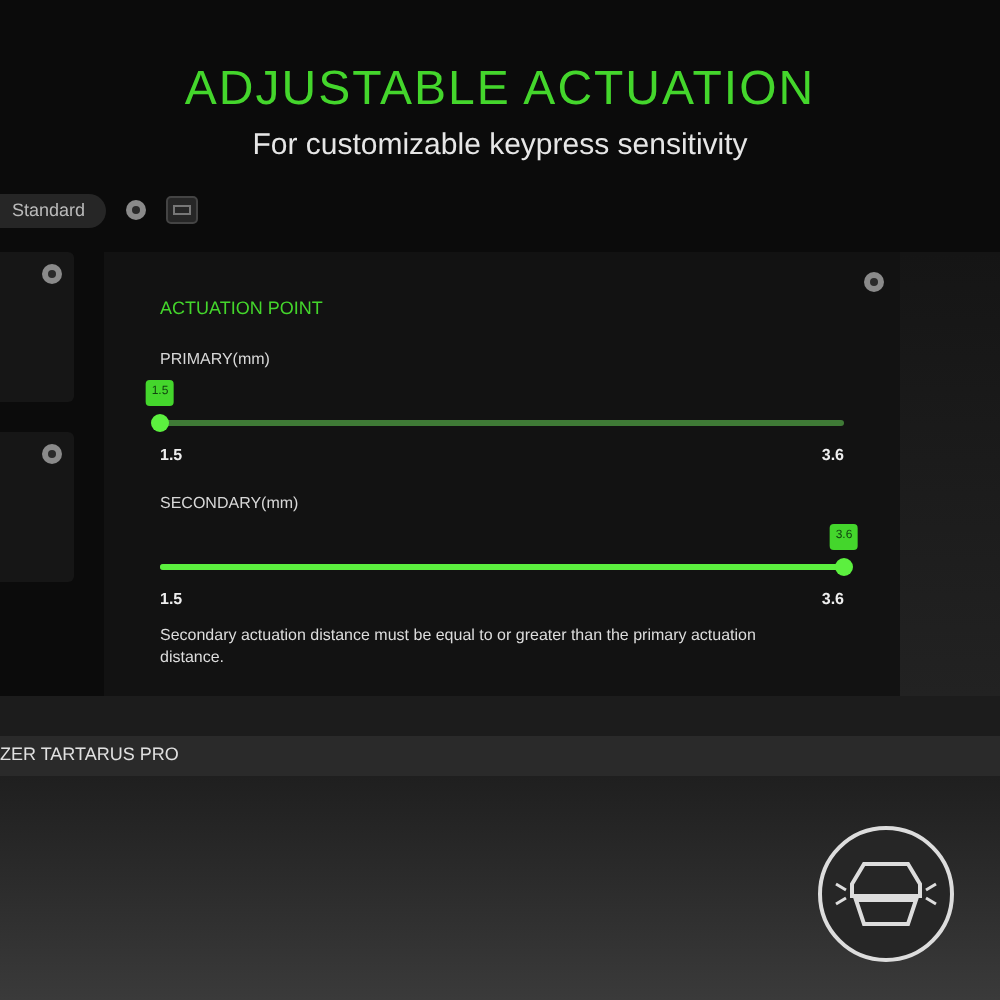  Describe the element at coordinates (500, 90) in the screenshot. I see `headline: ADJUSTABLE ACTUATION` at that location.